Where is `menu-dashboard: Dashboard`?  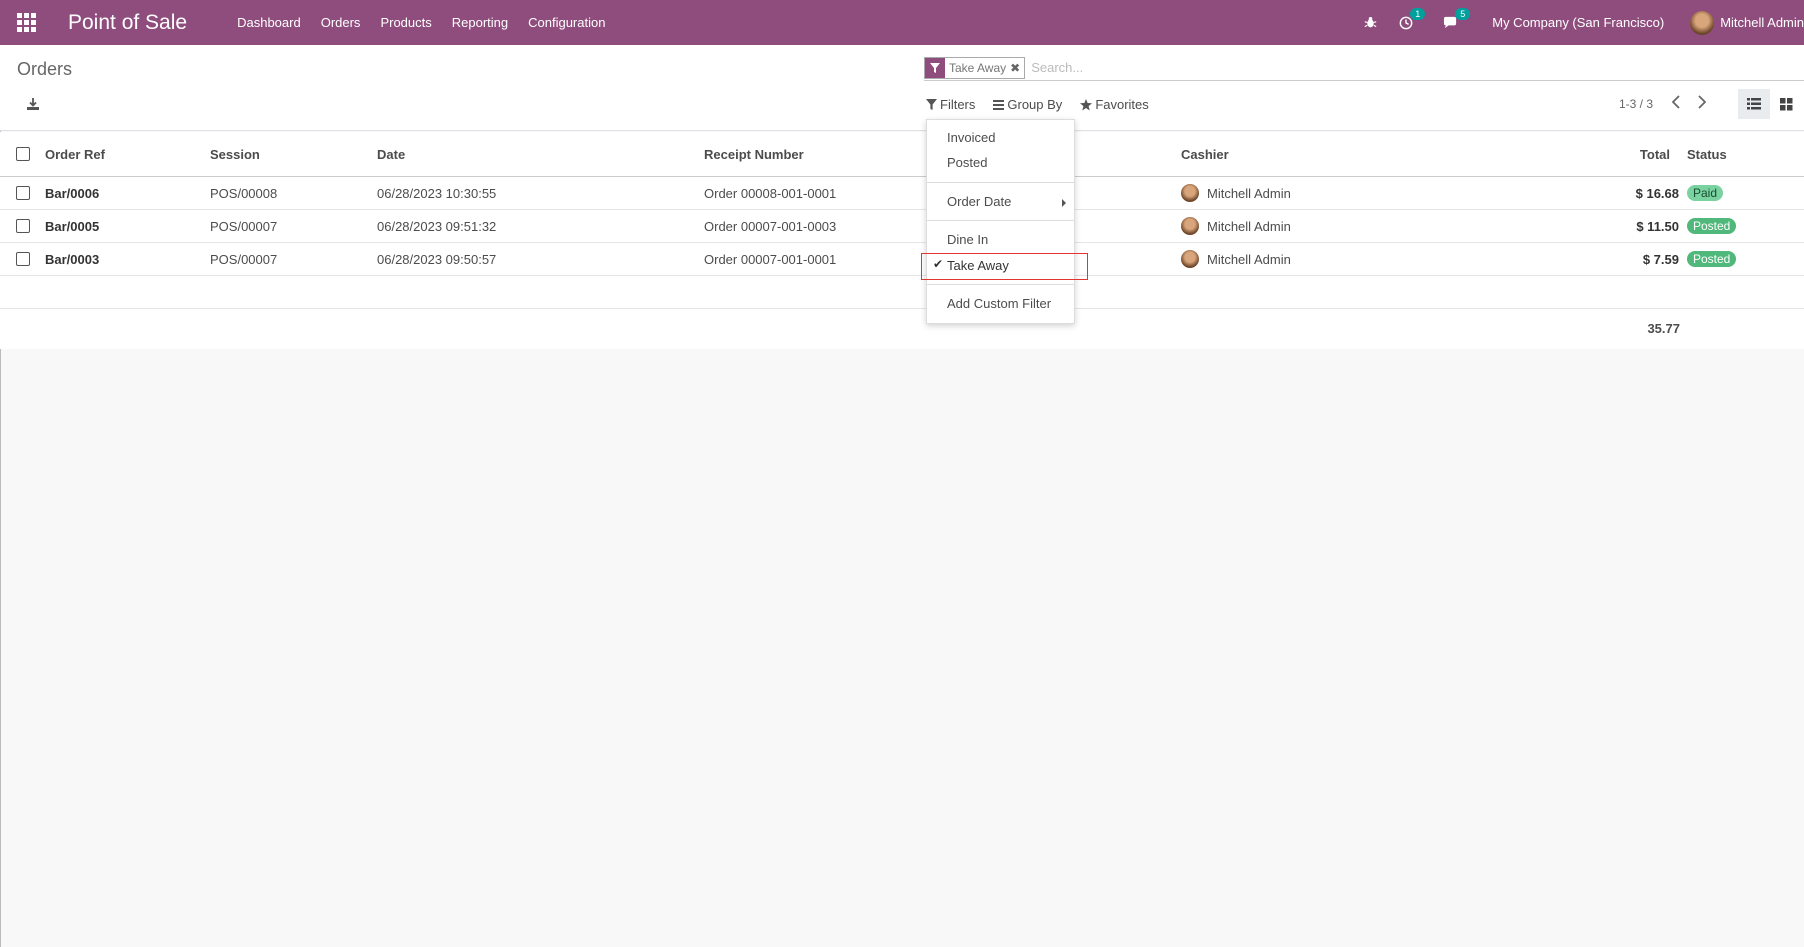 menu-dashboard: Dashboard is located at coordinates (269, 22).